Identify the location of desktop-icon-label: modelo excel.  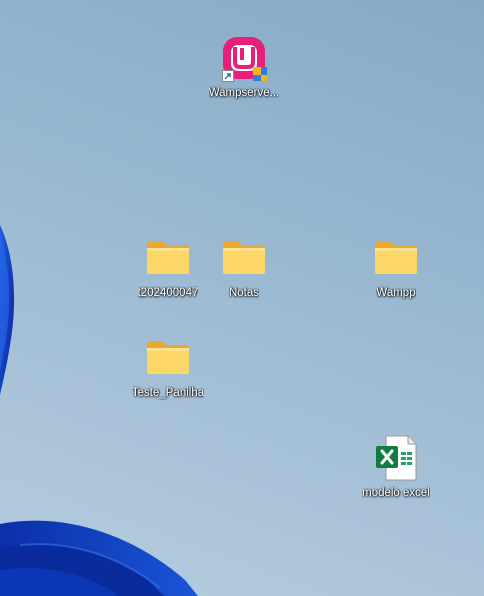
(396, 493).